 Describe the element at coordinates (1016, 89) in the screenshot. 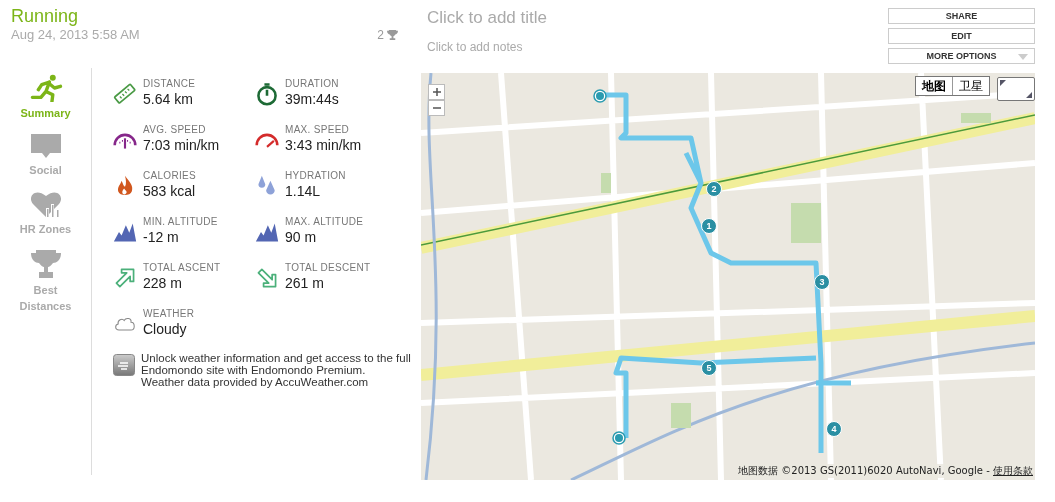

I see `fullscreen-button` at that location.